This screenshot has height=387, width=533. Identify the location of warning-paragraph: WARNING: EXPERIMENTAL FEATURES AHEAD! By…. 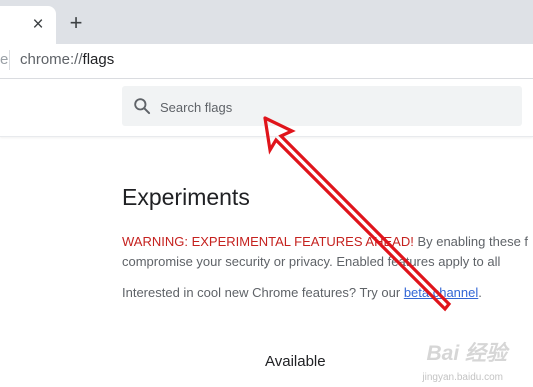
(325, 242).